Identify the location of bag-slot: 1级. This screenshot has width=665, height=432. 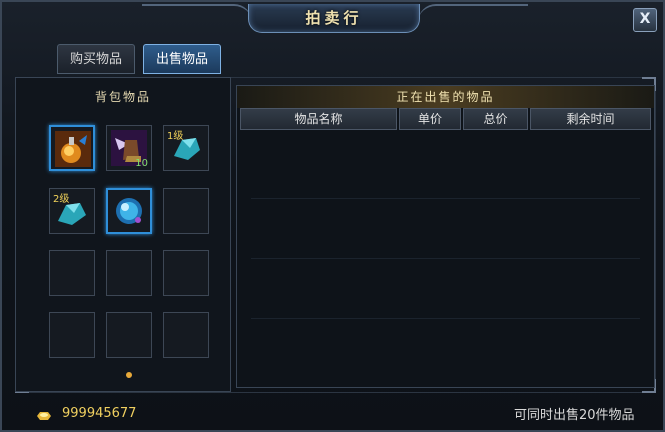
(186, 148).